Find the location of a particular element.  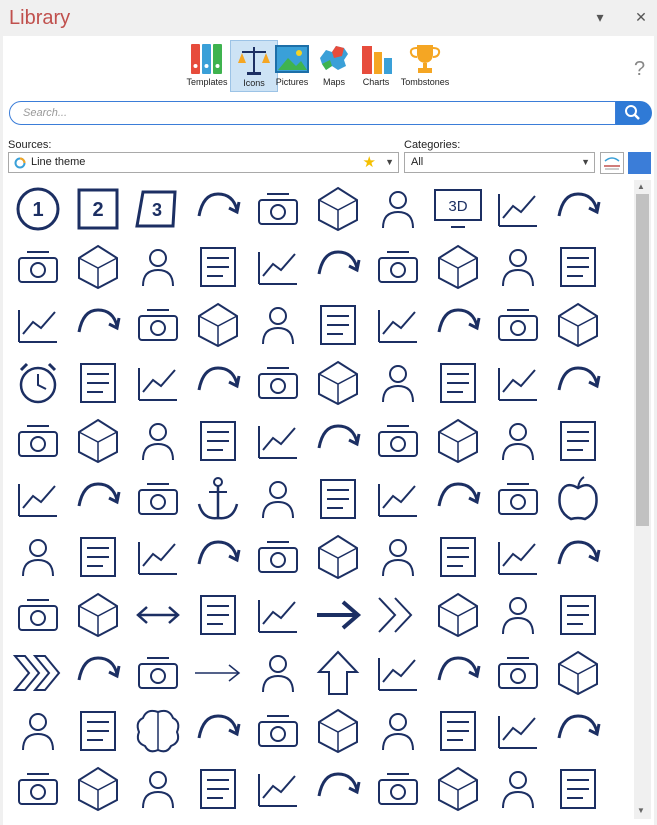

star-icon: ★ is located at coordinates (369, 162).